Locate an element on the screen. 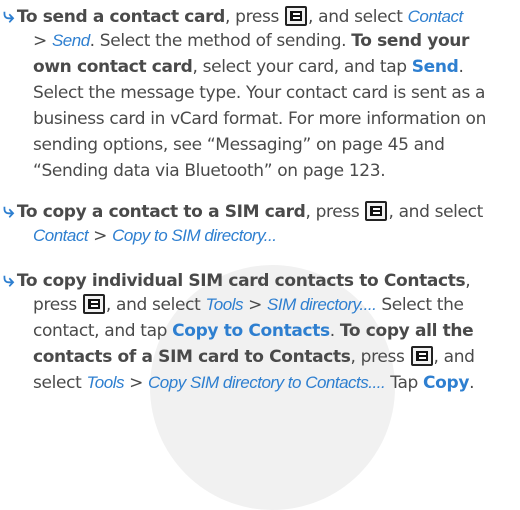 The image size is (520, 510). bold-text: own contact card is located at coordinates (113, 67).